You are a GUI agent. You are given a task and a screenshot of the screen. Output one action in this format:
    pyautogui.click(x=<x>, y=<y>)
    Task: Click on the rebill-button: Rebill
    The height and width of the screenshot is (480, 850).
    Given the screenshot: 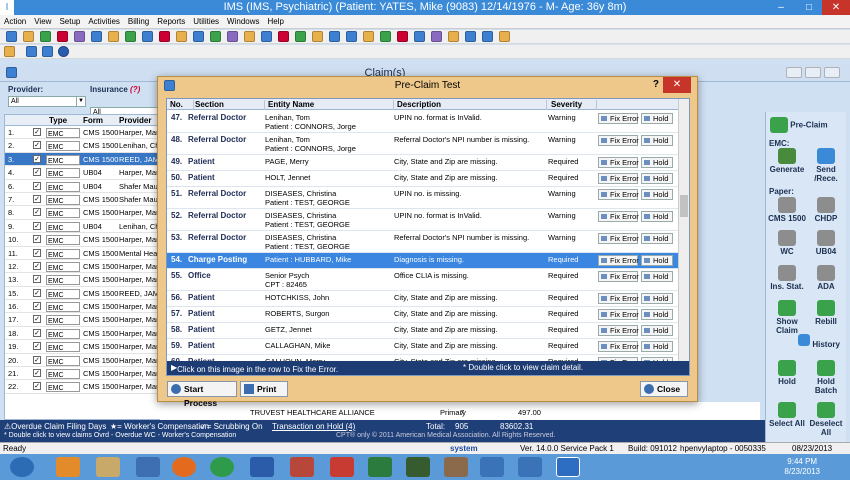 What is the action you would take?
    pyautogui.click(x=826, y=313)
    